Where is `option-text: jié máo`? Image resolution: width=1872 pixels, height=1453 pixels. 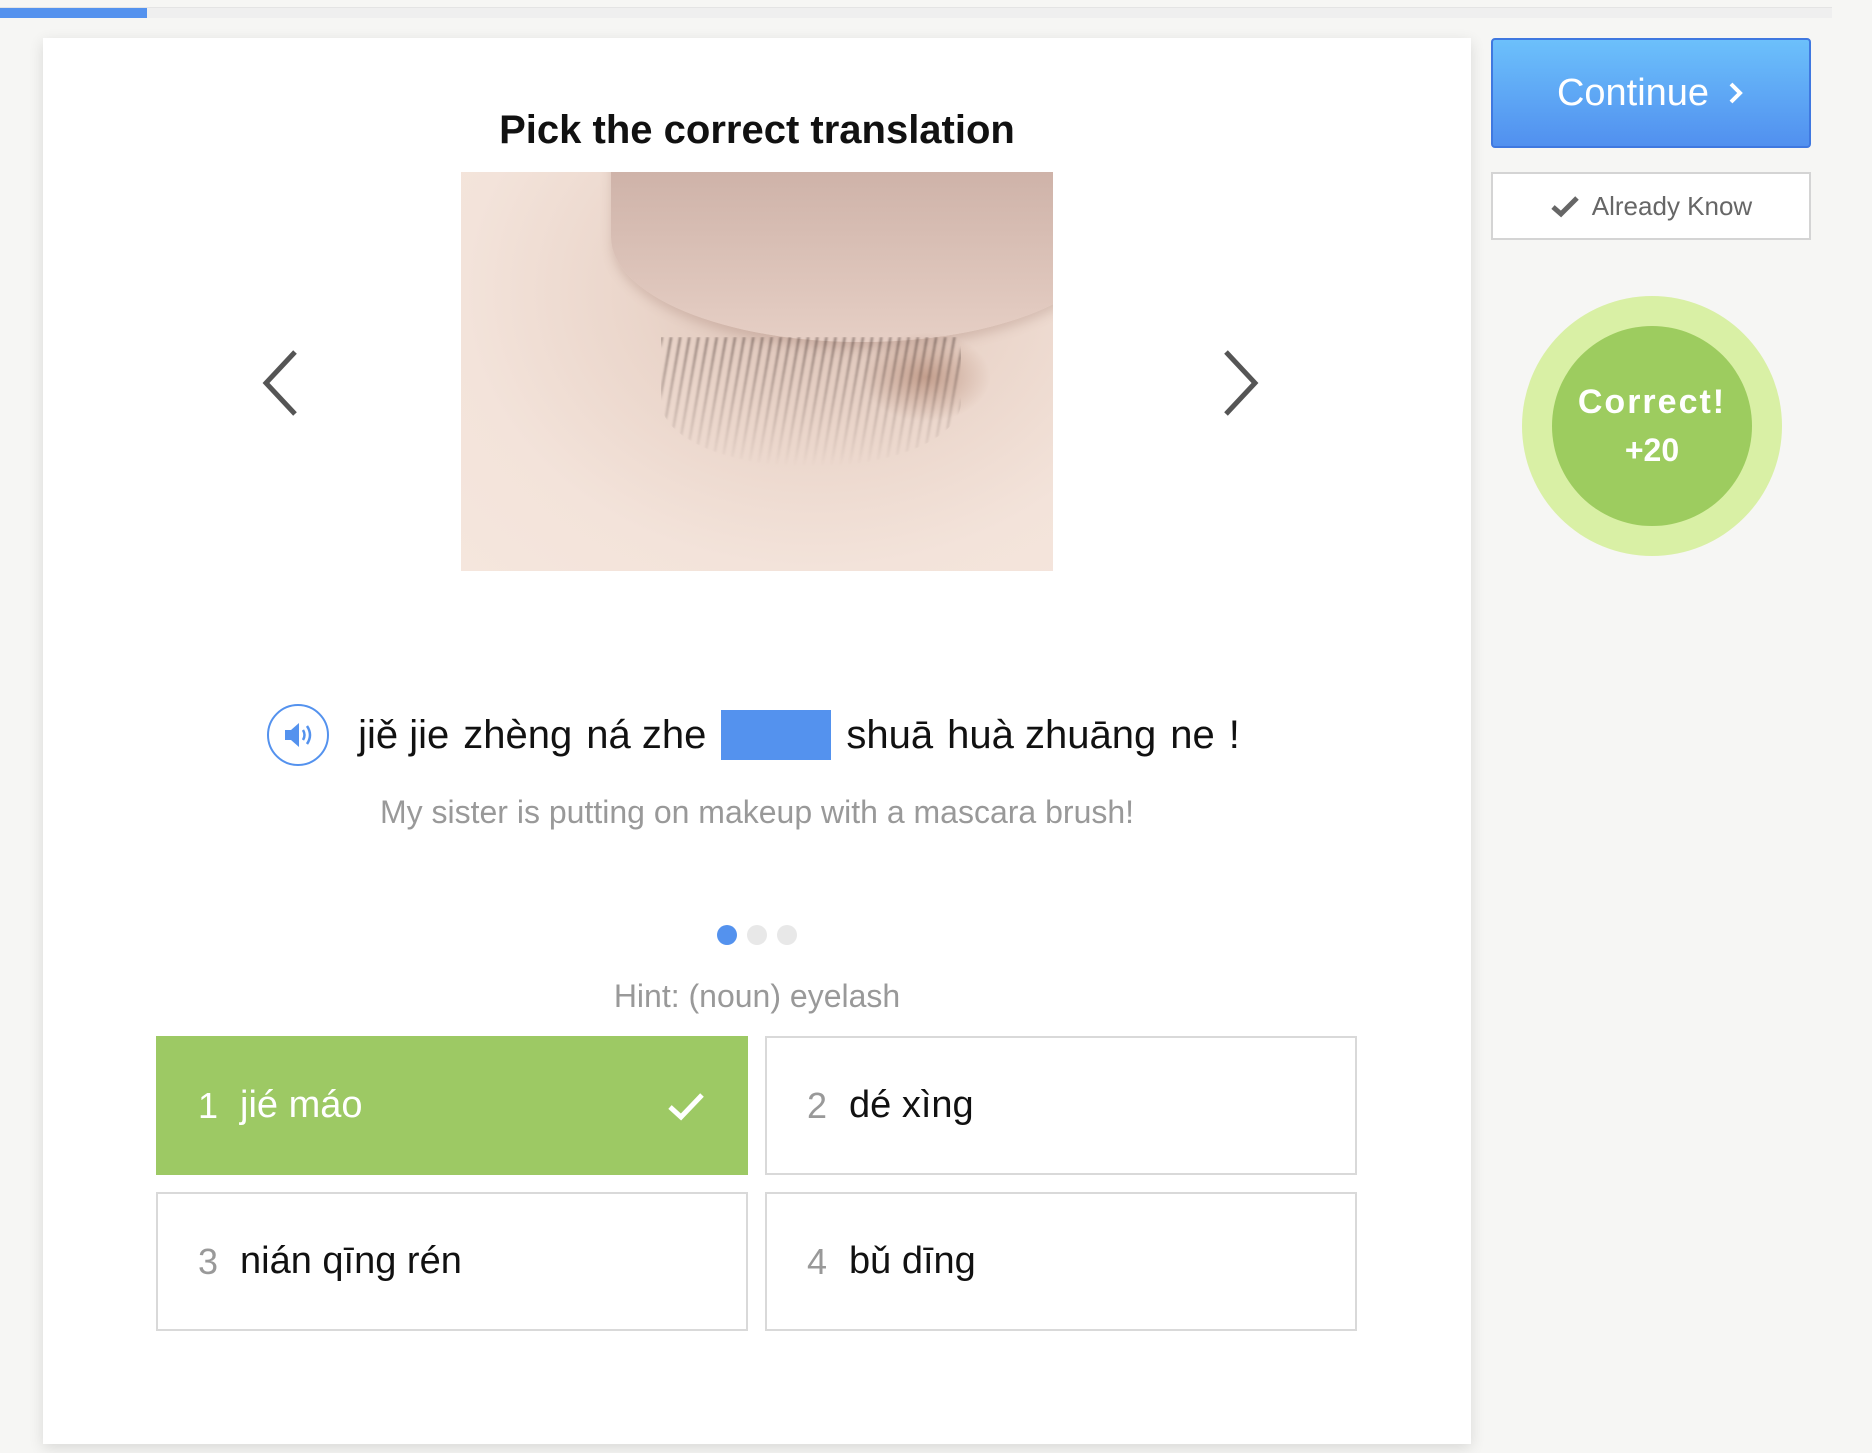 option-text: jié máo is located at coordinates (301, 1105).